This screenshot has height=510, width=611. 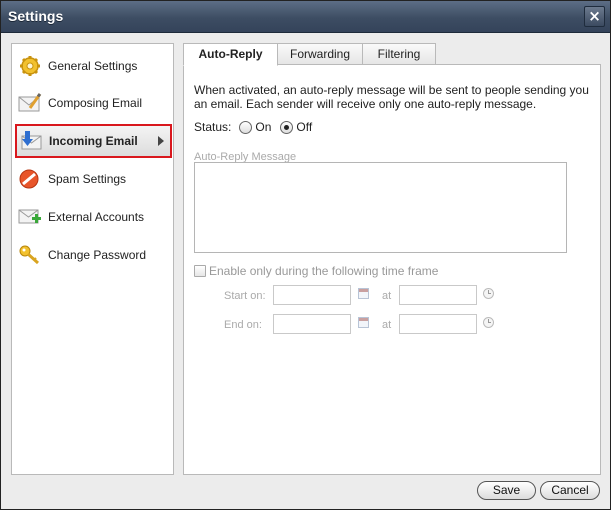 I want to click on start-on-label: Start on:, so click(x=245, y=296).